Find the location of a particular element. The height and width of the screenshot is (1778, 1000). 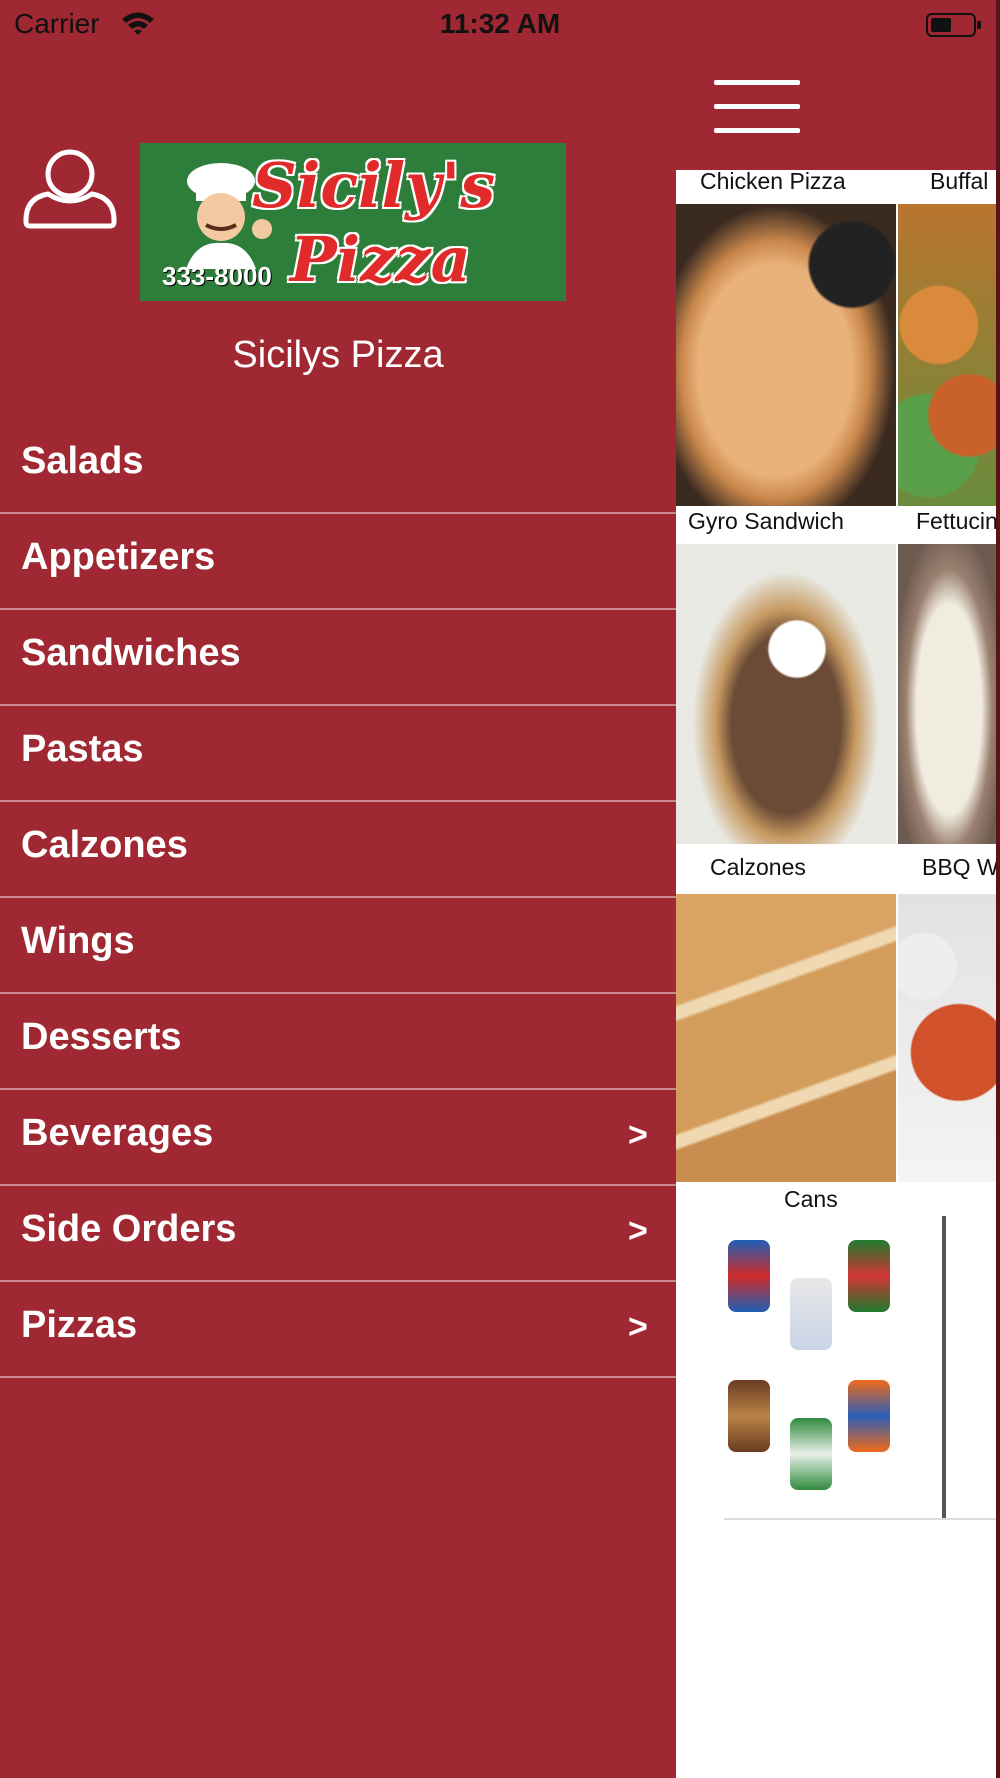

menu-item-side-orders: Side Orders > is located at coordinates (338, 1234).